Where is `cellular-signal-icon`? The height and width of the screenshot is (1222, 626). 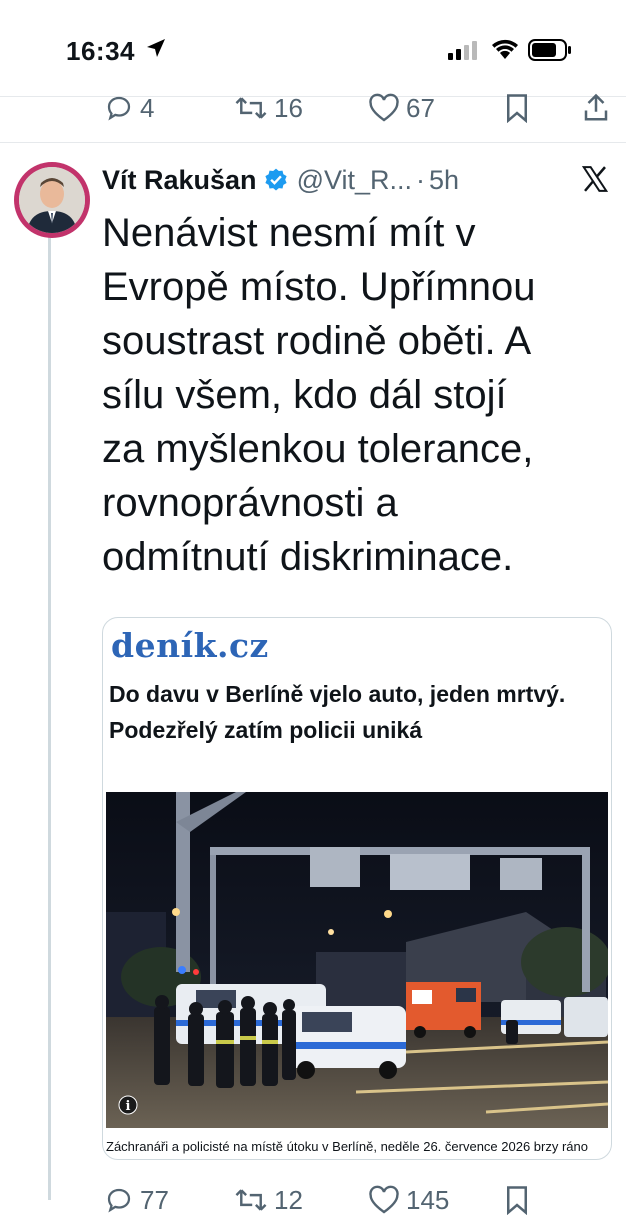
cellular-signal-icon is located at coordinates (462, 50).